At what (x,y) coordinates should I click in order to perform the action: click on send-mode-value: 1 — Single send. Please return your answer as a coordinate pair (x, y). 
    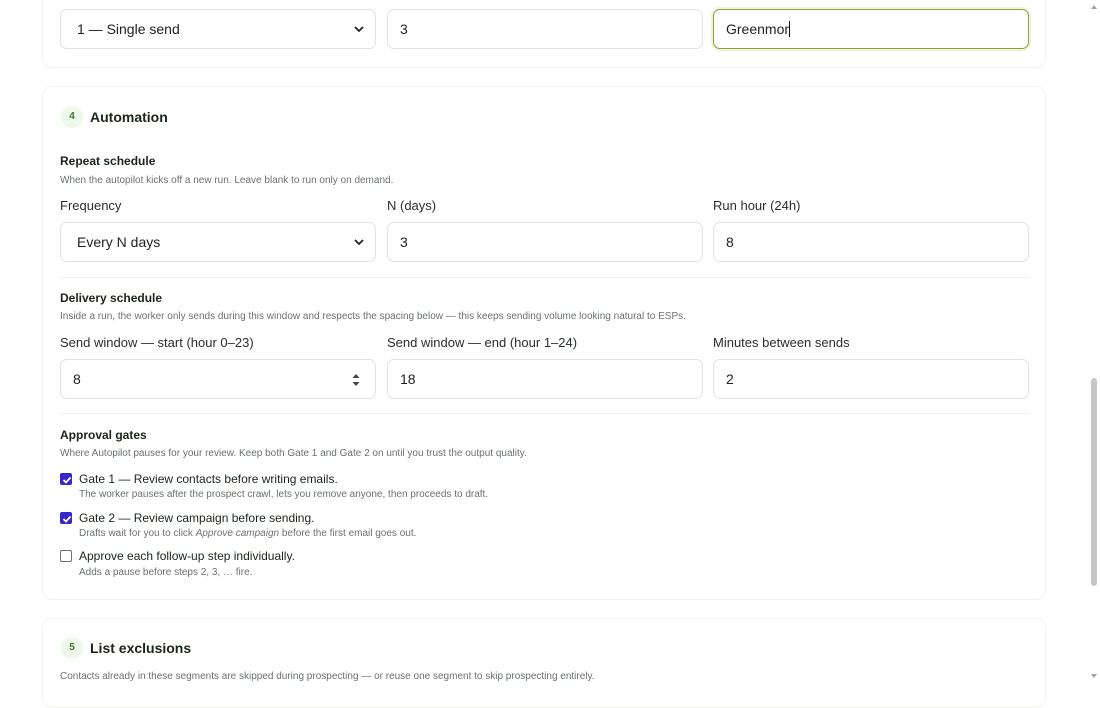
    Looking at the image, I should click on (128, 29).